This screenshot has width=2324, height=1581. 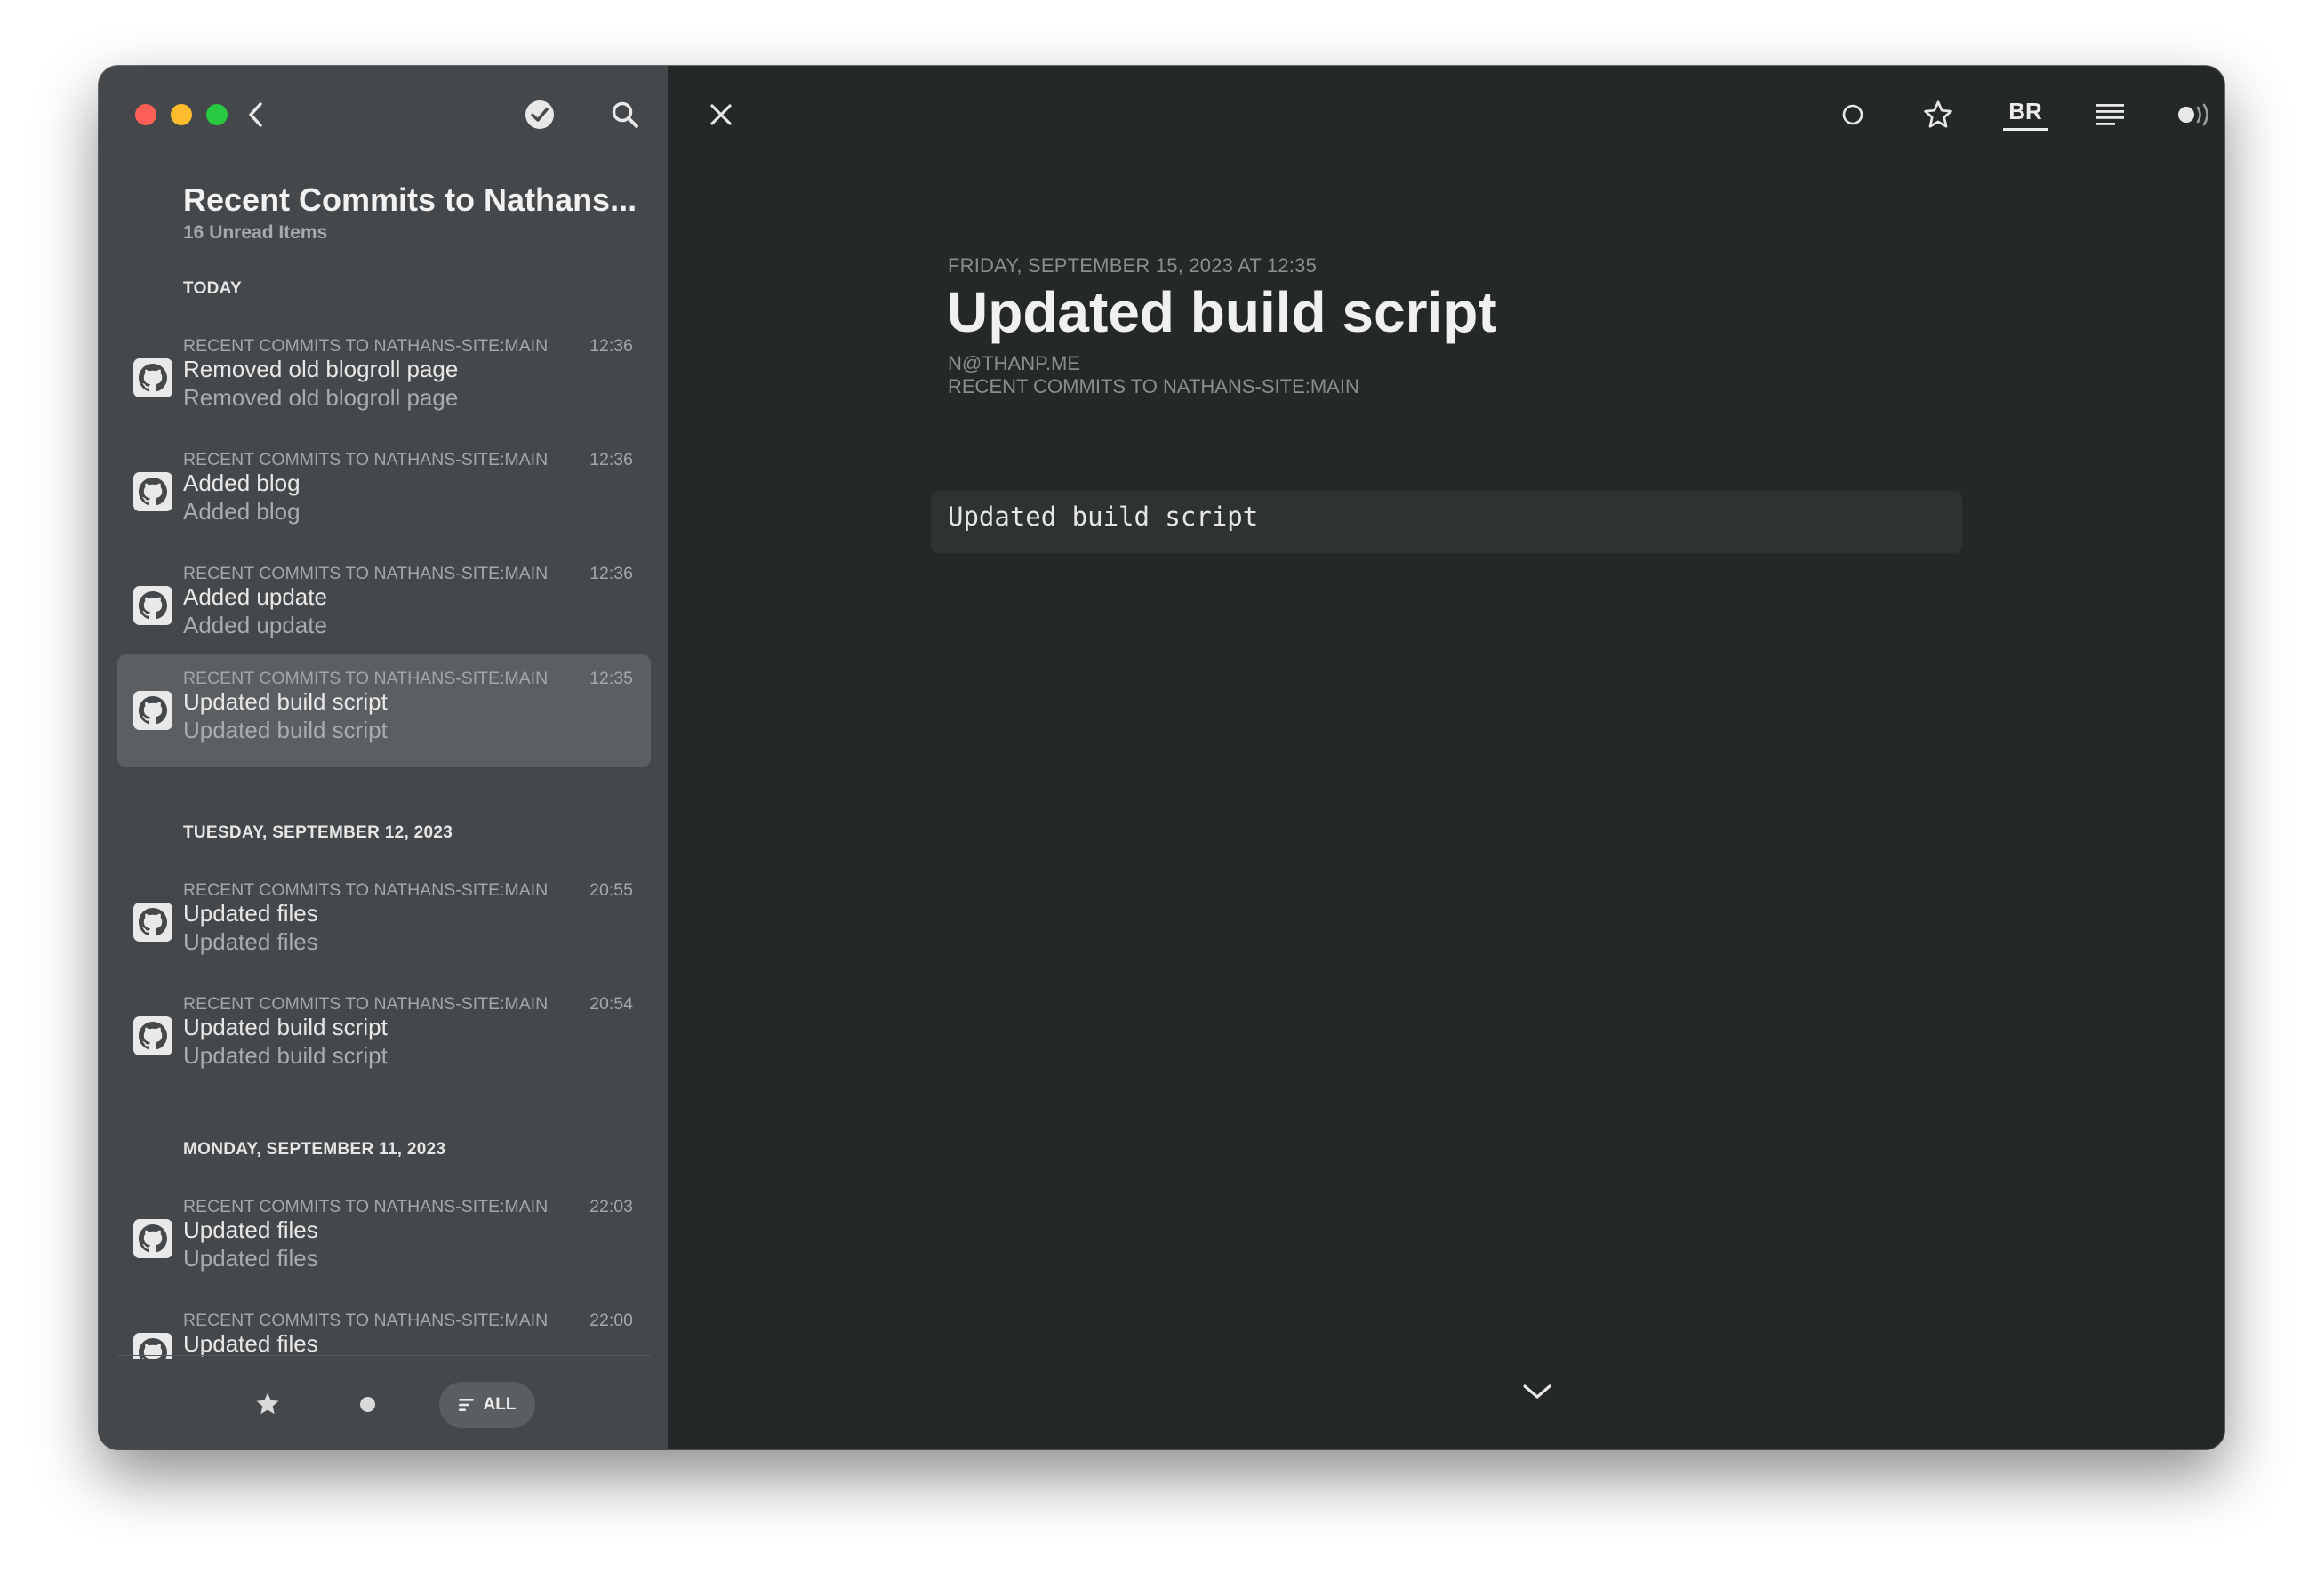 What do you see at coordinates (1153, 386) in the screenshot?
I see `article-feed-name: RECENT COMMITS TO NATHANS-SITE:MAIN` at bounding box center [1153, 386].